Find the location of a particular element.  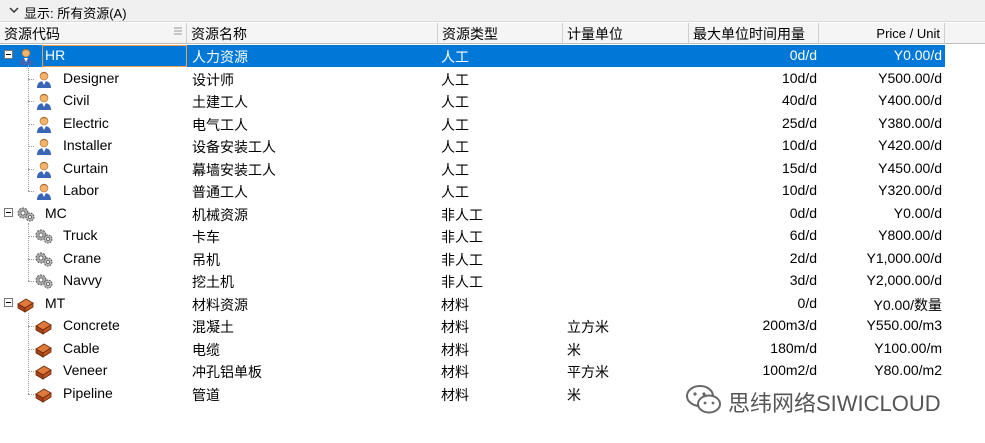

table-row: Curtain 幕墙安装工人 人工 15d/d Y450.00/d is located at coordinates (472, 169).